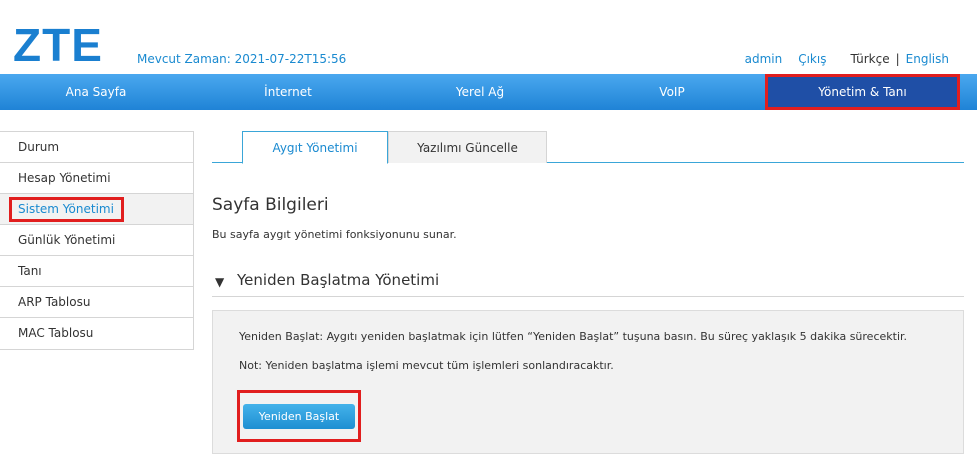  Describe the element at coordinates (96, 92) in the screenshot. I see `nav-home: Ana Sayfa` at that location.